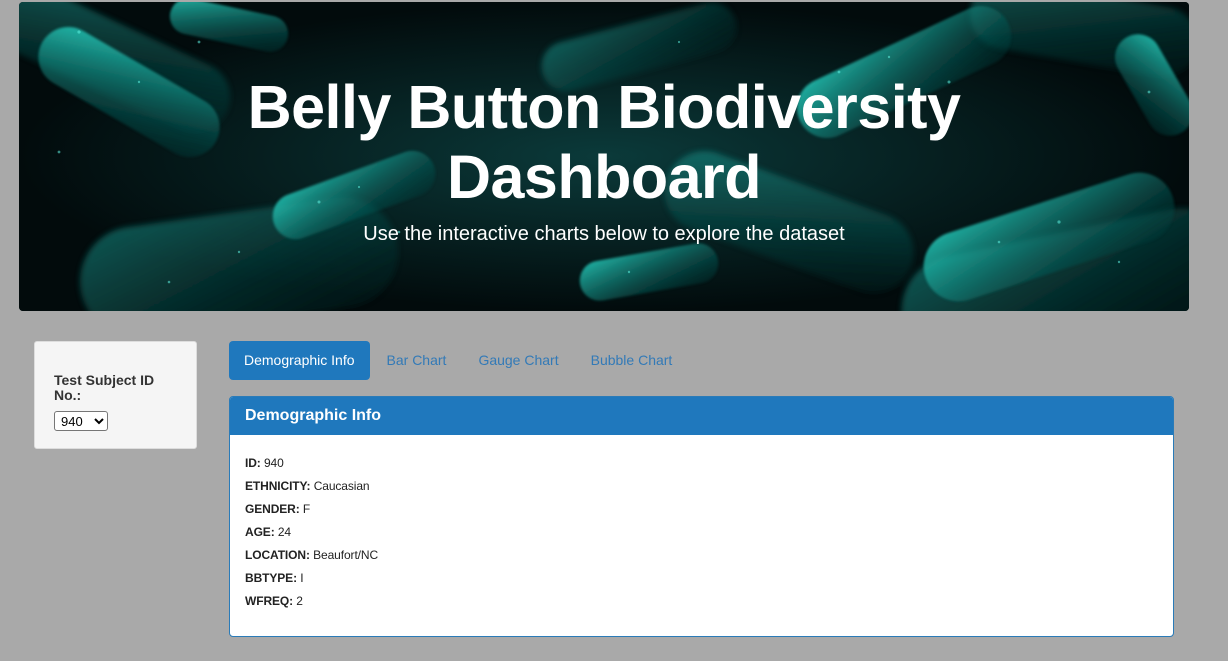  I want to click on info-row-gender: GENDER: F, so click(701, 513).